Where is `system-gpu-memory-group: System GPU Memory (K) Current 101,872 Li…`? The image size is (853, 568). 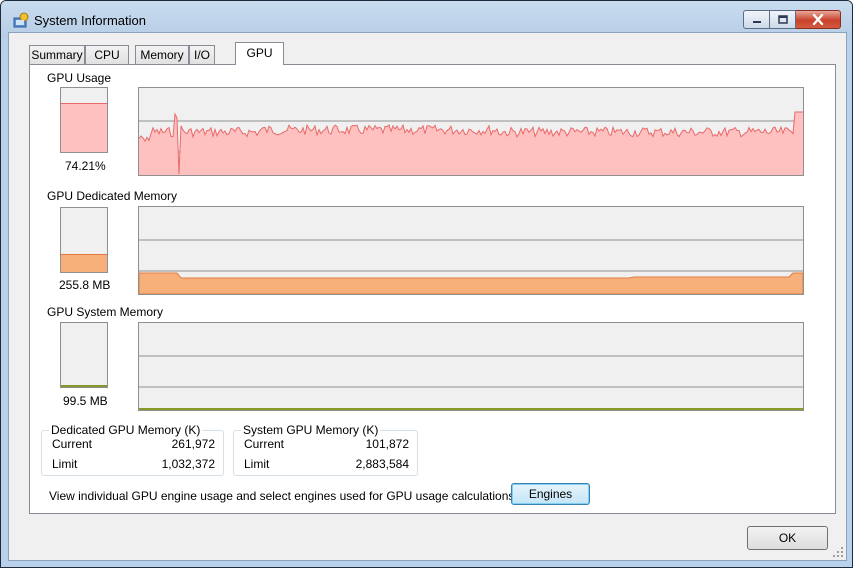 system-gpu-memory-group: System GPU Memory (K) Current 101,872 Li… is located at coordinates (325, 449).